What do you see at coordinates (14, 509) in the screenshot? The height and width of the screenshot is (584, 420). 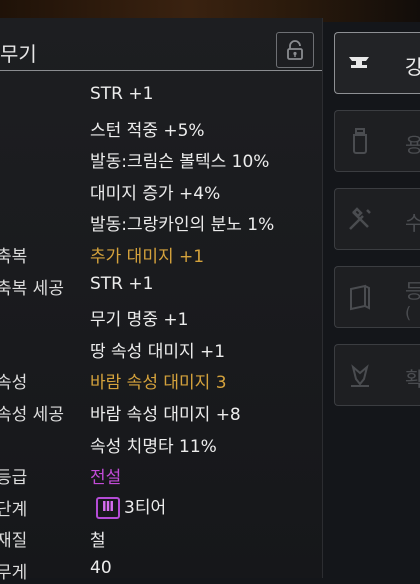 I see `stat-label: 단계` at bounding box center [14, 509].